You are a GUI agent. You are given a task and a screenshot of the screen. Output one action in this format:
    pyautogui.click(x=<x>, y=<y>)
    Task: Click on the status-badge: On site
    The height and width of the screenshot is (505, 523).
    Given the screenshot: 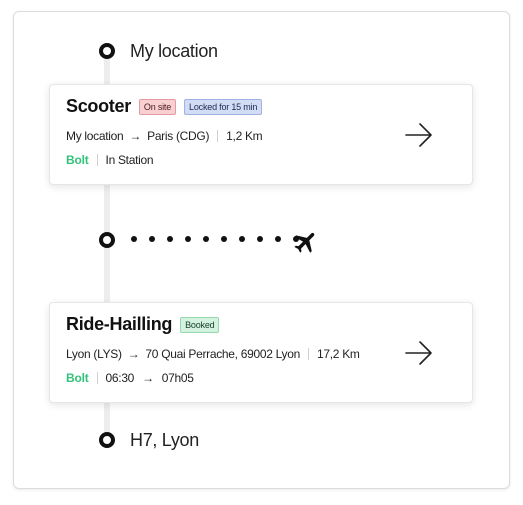 What is the action you would take?
    pyautogui.click(x=157, y=106)
    